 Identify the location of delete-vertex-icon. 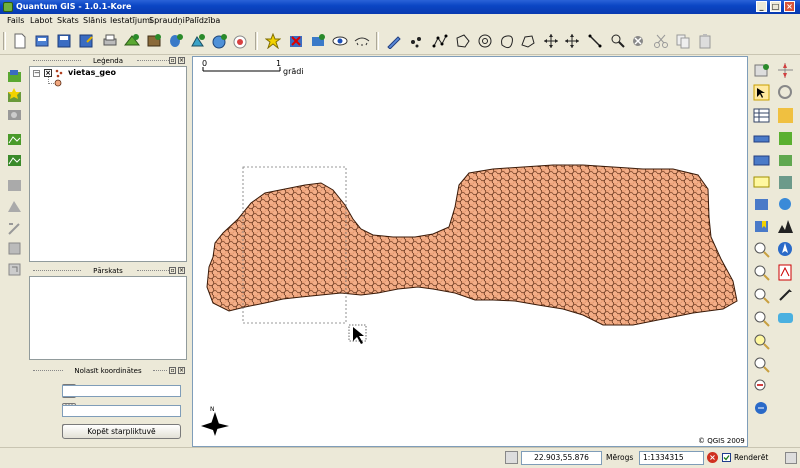
(595, 41).